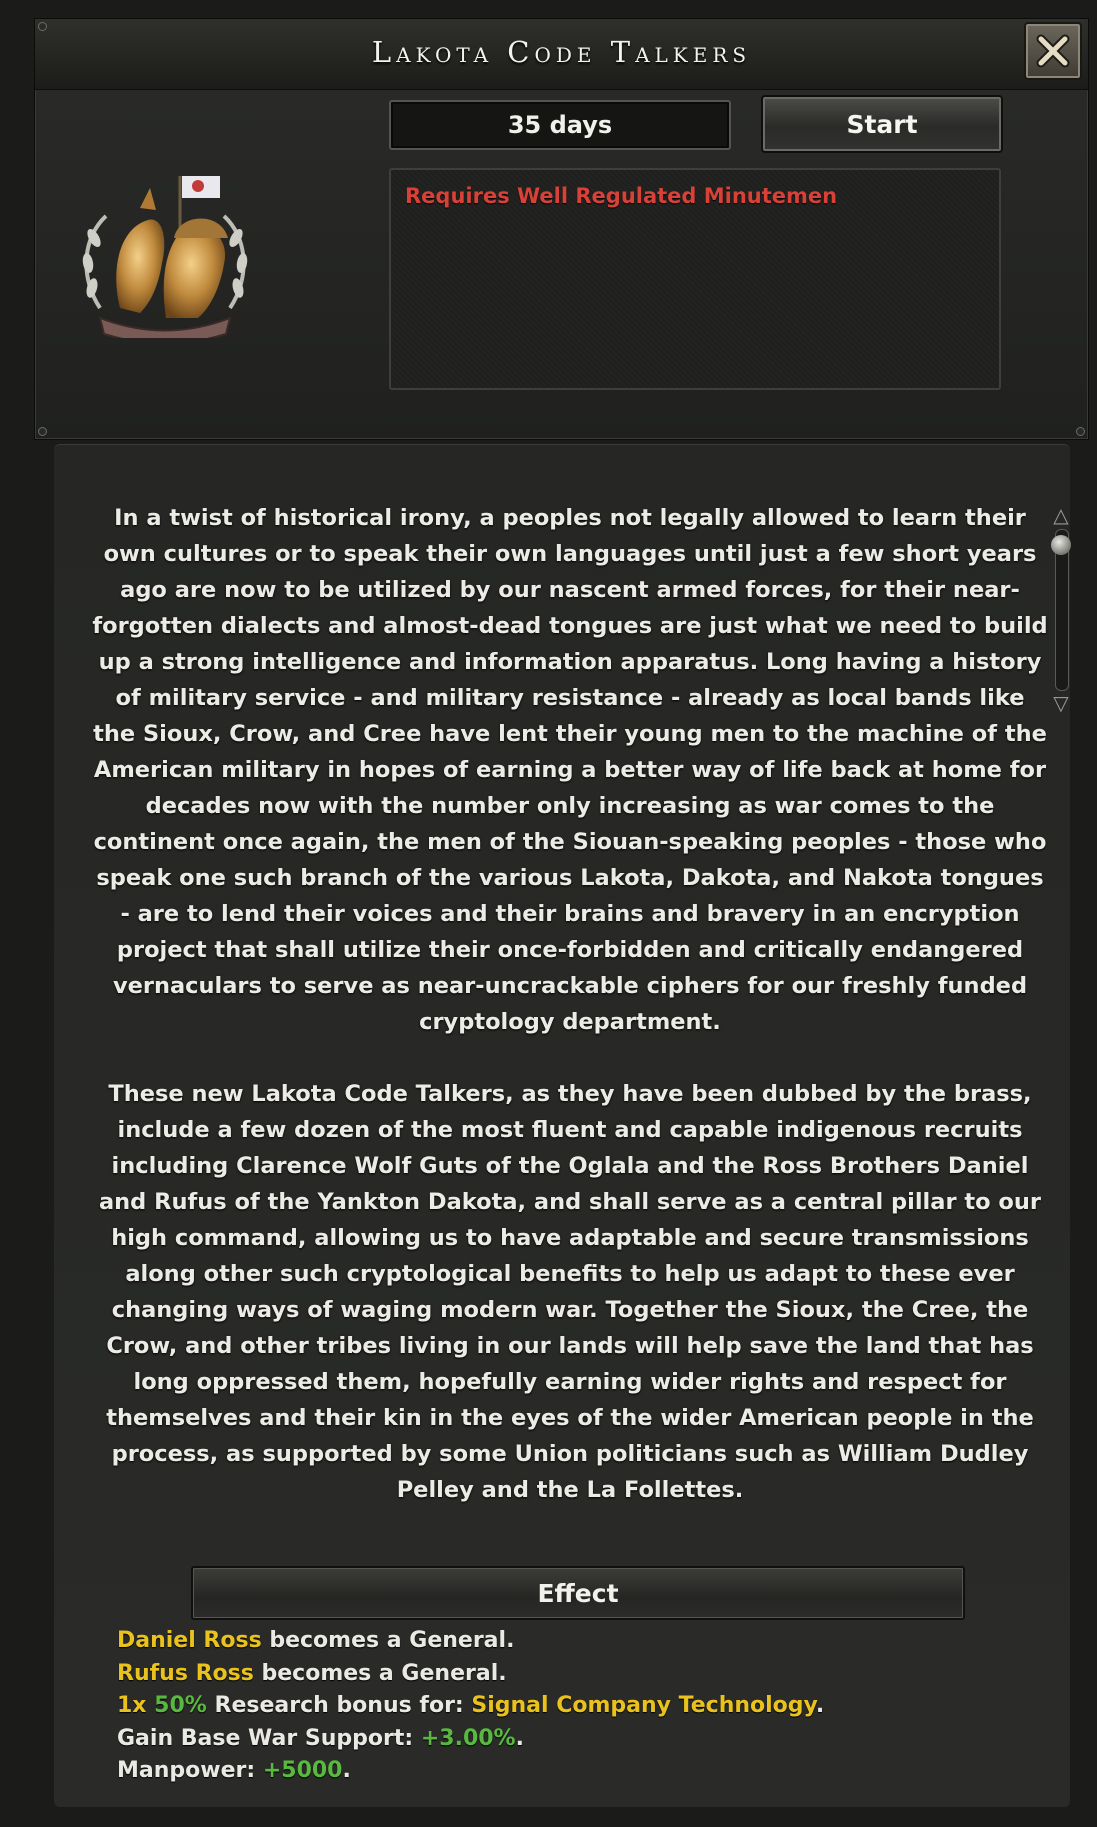 The width and height of the screenshot is (1097, 1827). Describe the element at coordinates (695, 279) in the screenshot. I see `requirements-panel: Requires Well Regulated Minutemen` at that location.